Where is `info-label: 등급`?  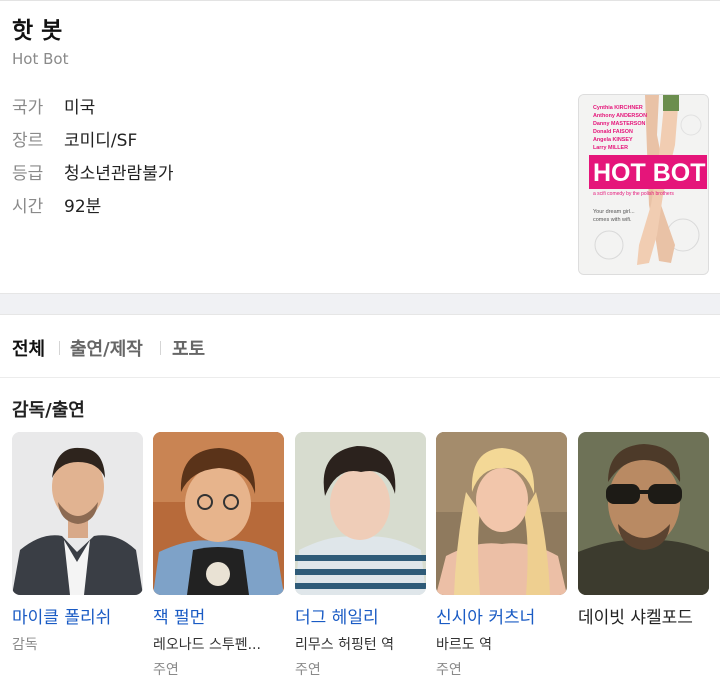
info-label: 등급 is located at coordinates (28, 174).